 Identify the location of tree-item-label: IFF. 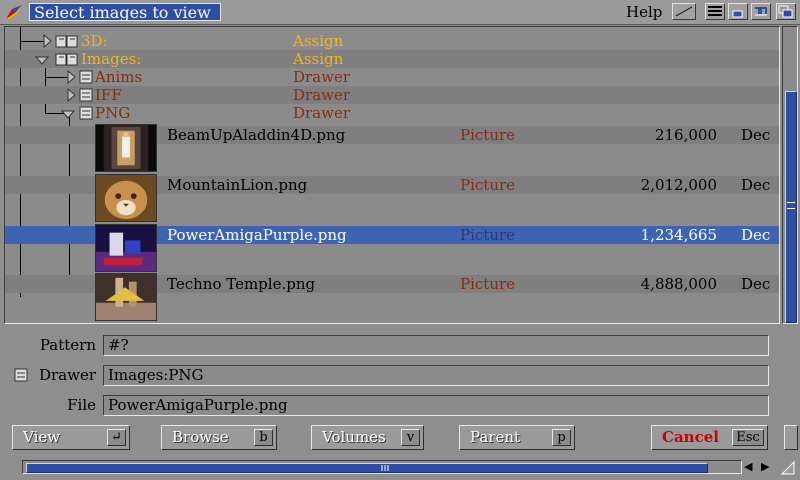
(108, 95).